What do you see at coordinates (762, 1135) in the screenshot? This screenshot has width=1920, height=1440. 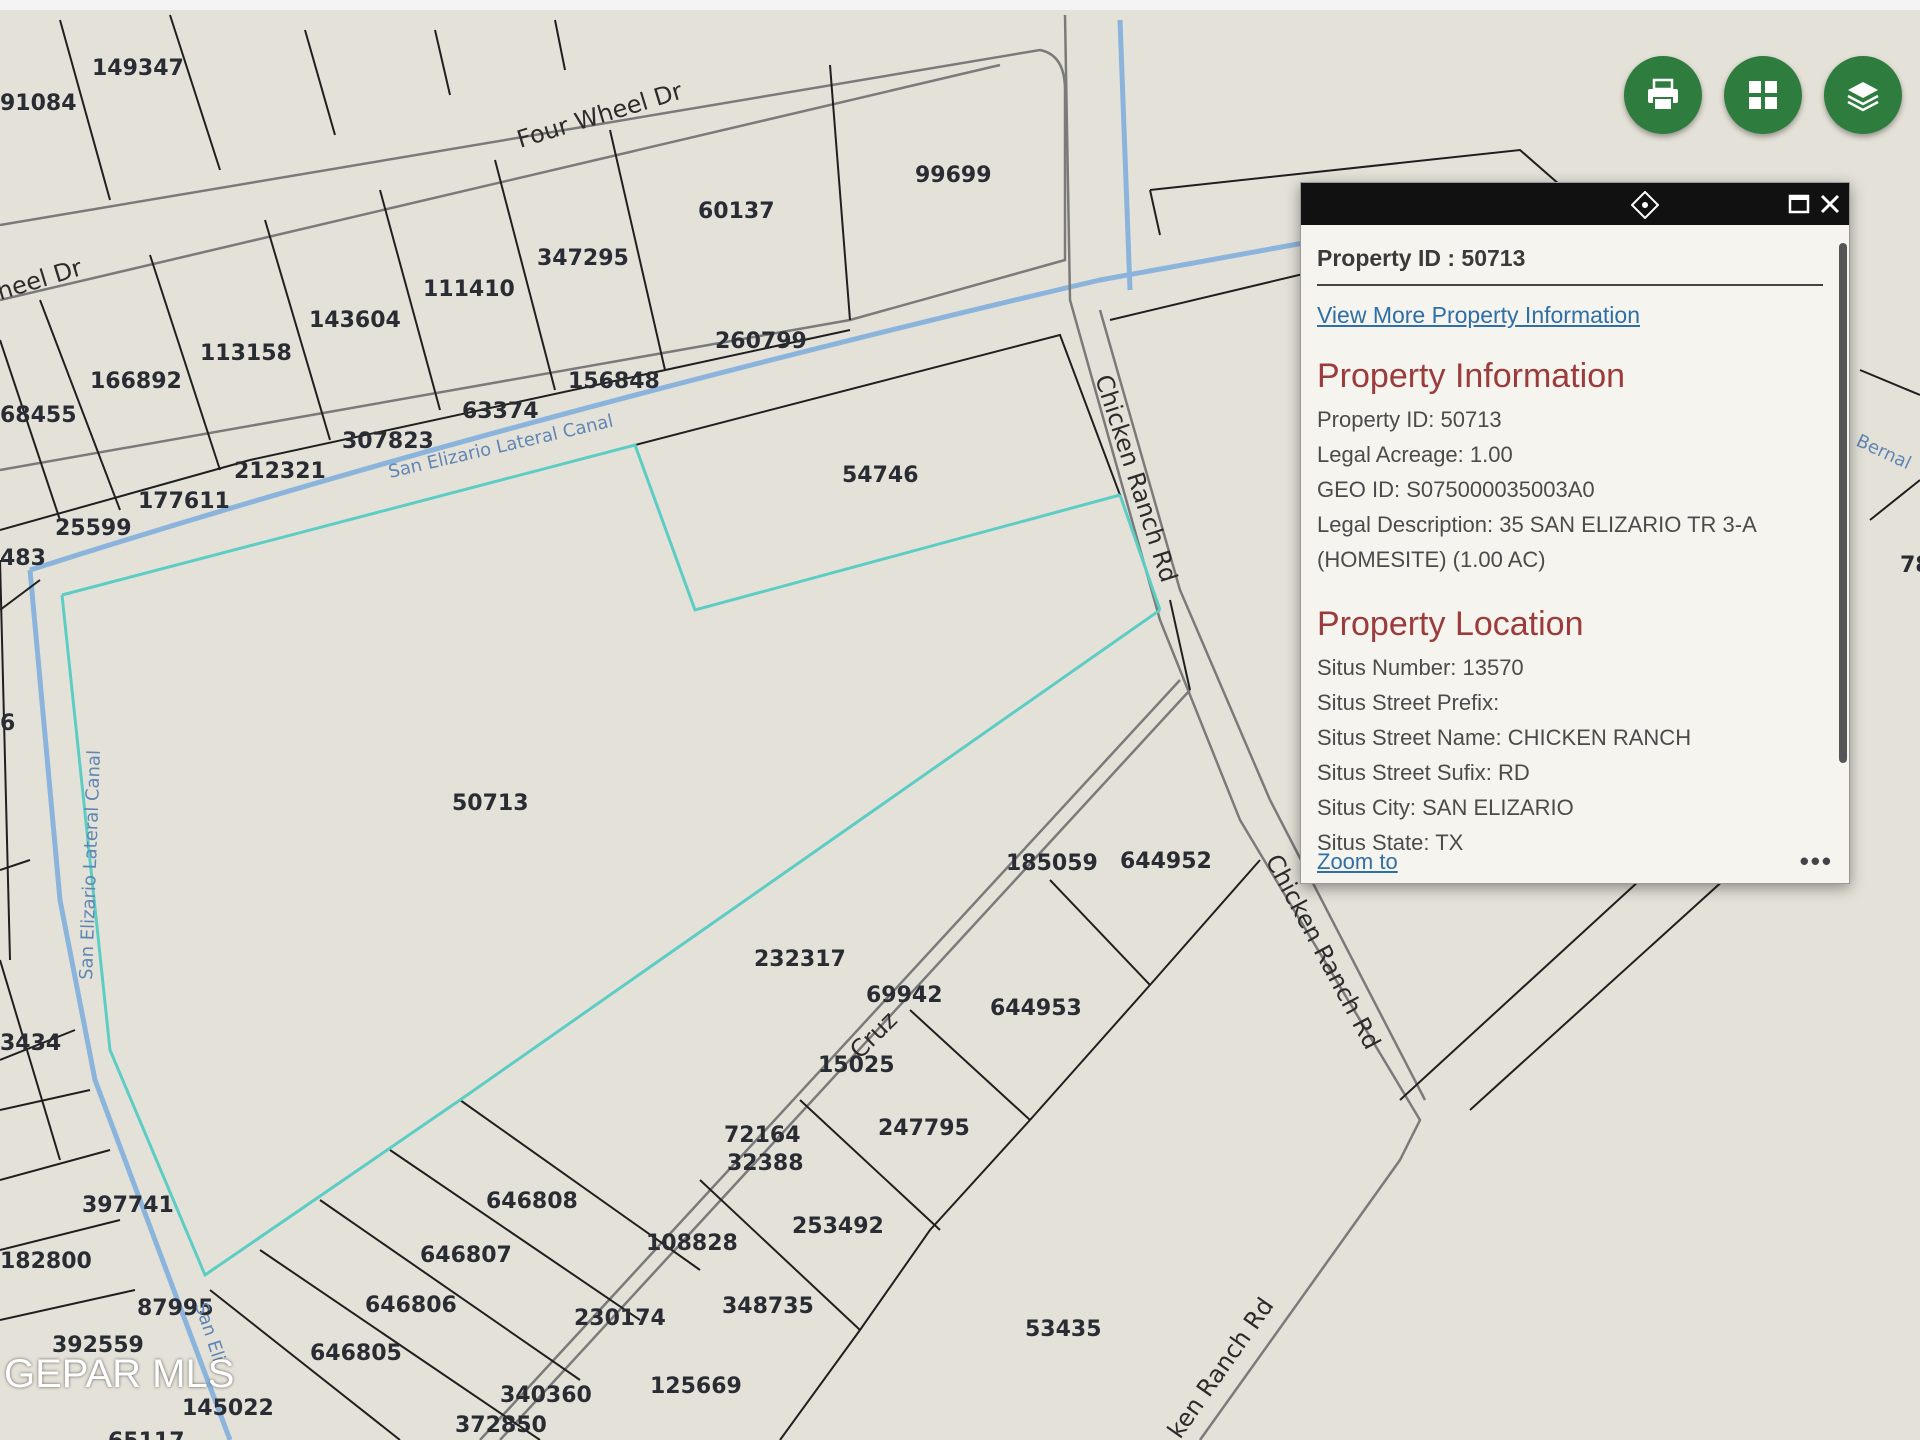 I see `parcel-label-72164: 72164` at bounding box center [762, 1135].